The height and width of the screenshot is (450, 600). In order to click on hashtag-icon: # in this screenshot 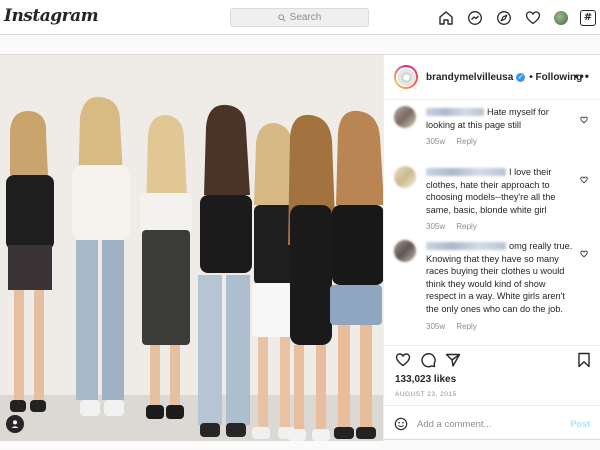, I will do `click(588, 17)`.